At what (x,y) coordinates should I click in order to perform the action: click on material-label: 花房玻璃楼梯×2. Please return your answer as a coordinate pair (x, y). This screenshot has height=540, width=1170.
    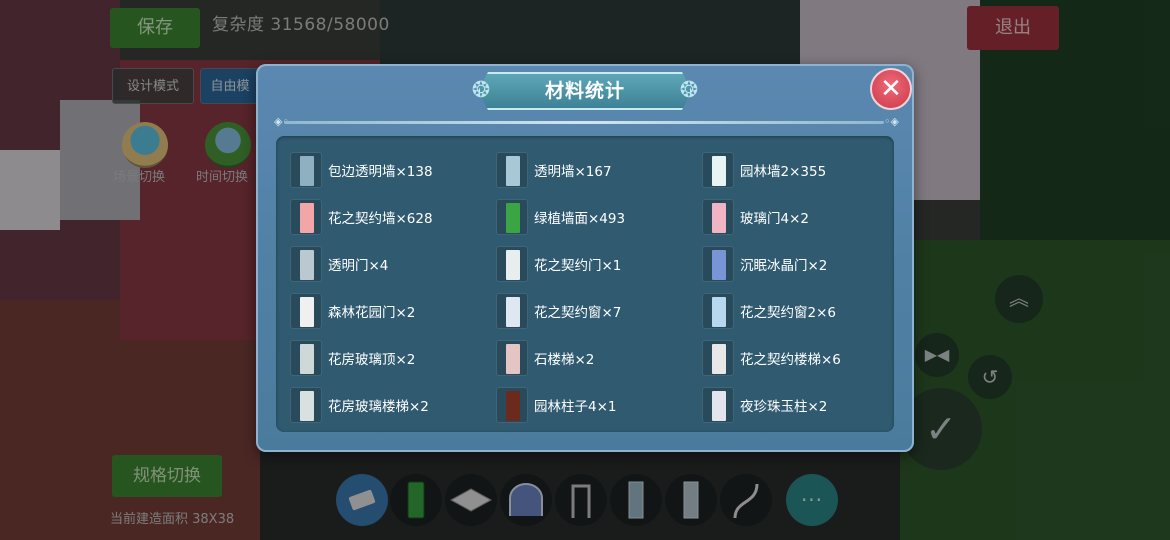
    Looking at the image, I should click on (378, 406).